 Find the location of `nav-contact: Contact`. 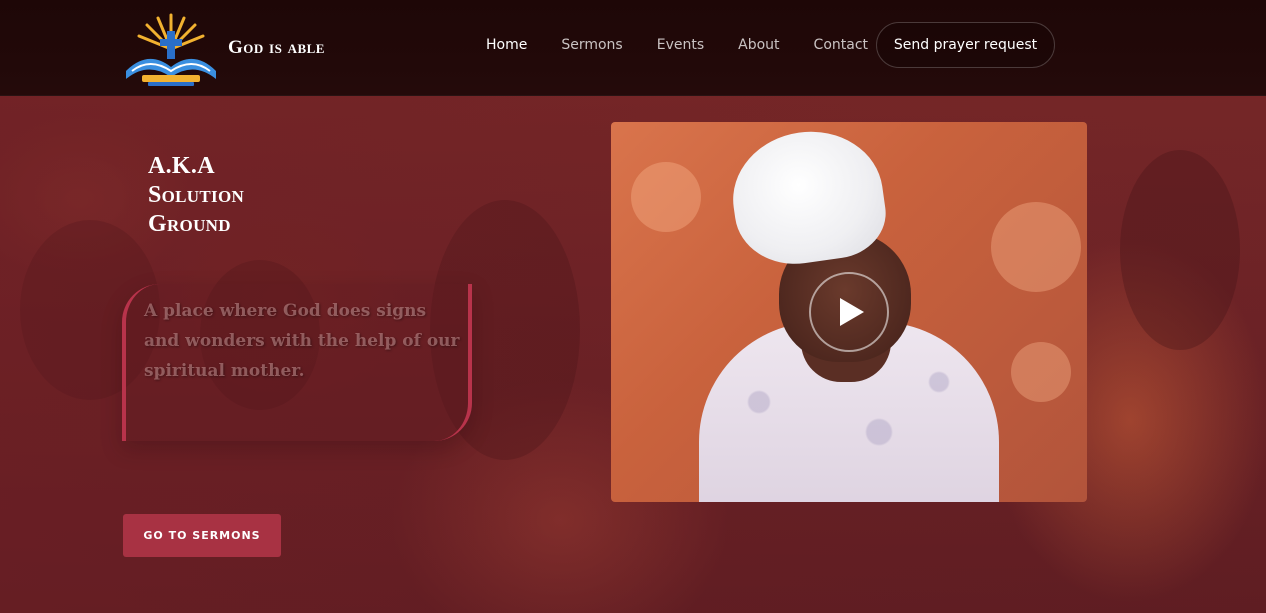

nav-contact: Contact is located at coordinates (841, 45).